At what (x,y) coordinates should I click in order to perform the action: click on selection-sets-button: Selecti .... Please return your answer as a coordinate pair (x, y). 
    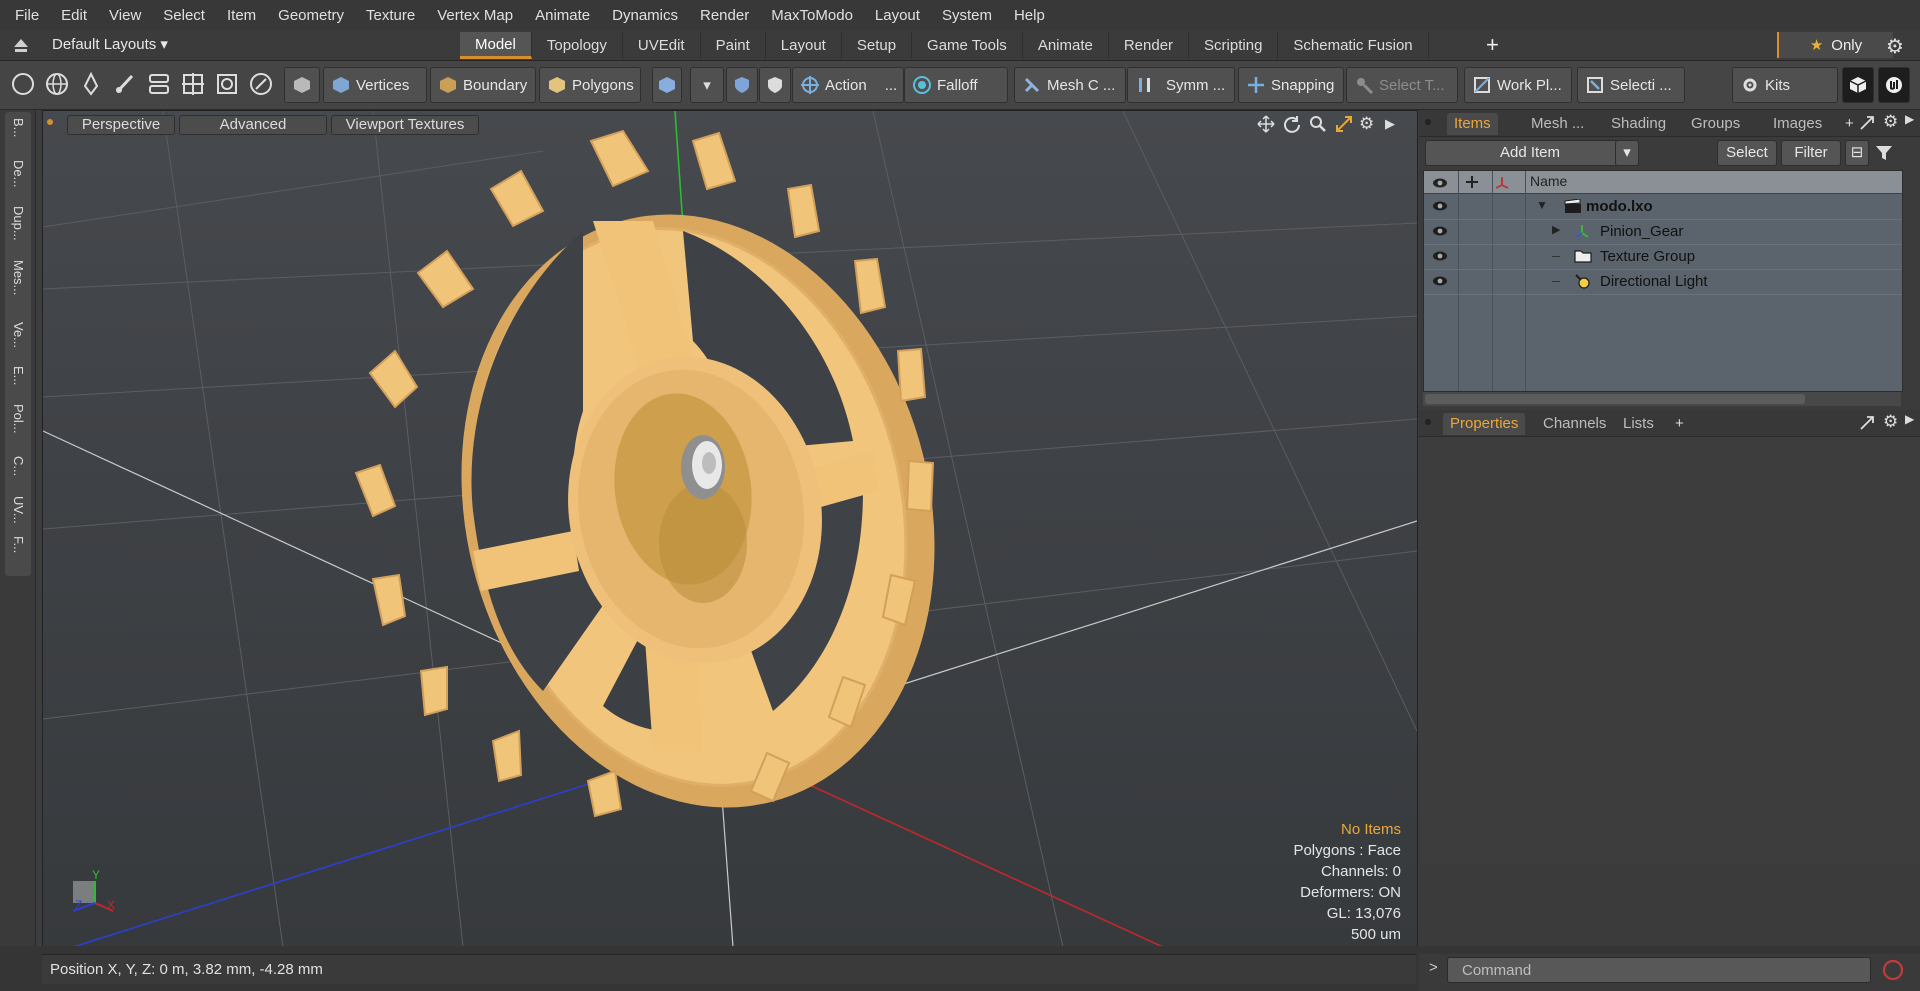
    Looking at the image, I should click on (1631, 85).